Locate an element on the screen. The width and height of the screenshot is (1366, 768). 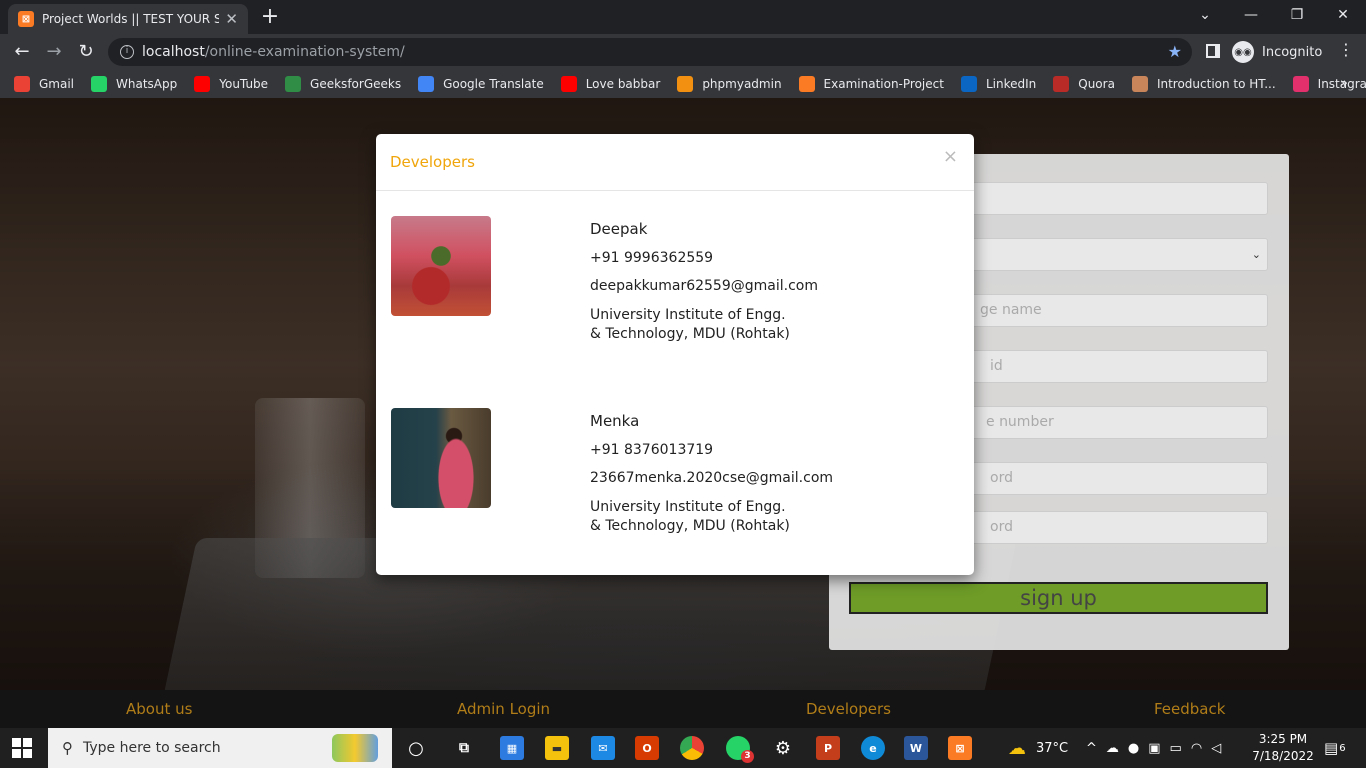
college-name-placeholder: ge name is located at coordinates (1011, 310).